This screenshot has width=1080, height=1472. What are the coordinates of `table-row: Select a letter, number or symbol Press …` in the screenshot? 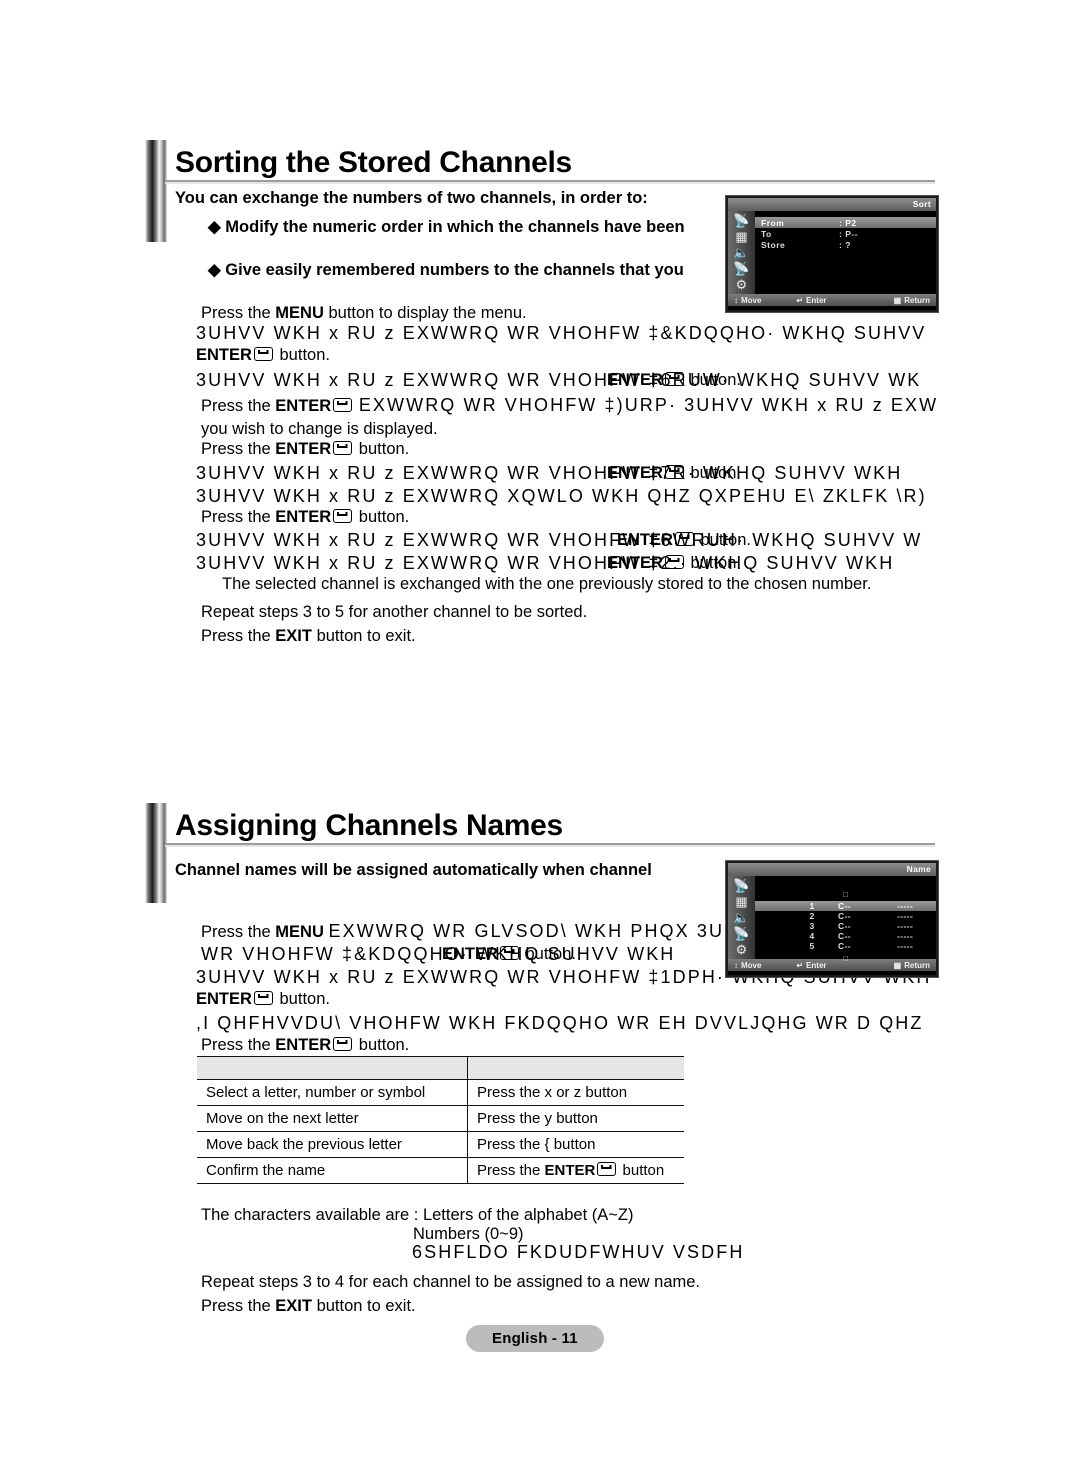 It's located at (440, 1092).